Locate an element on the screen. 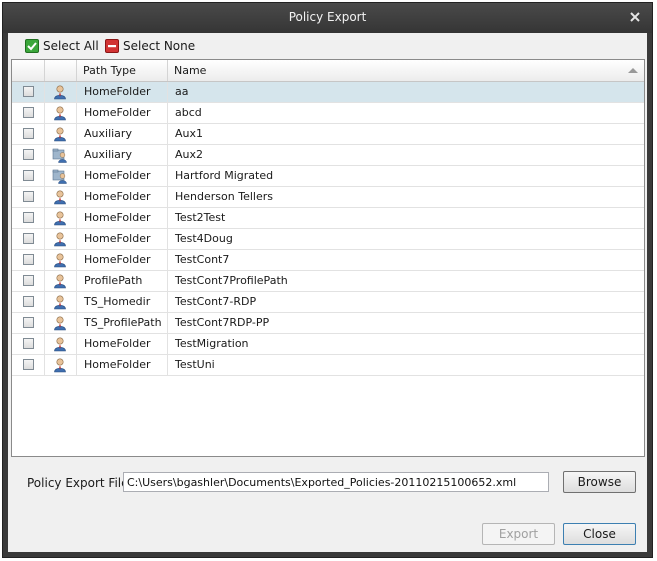 The height and width of the screenshot is (561, 657). window-title: Policy Export is located at coordinates (327, 17).